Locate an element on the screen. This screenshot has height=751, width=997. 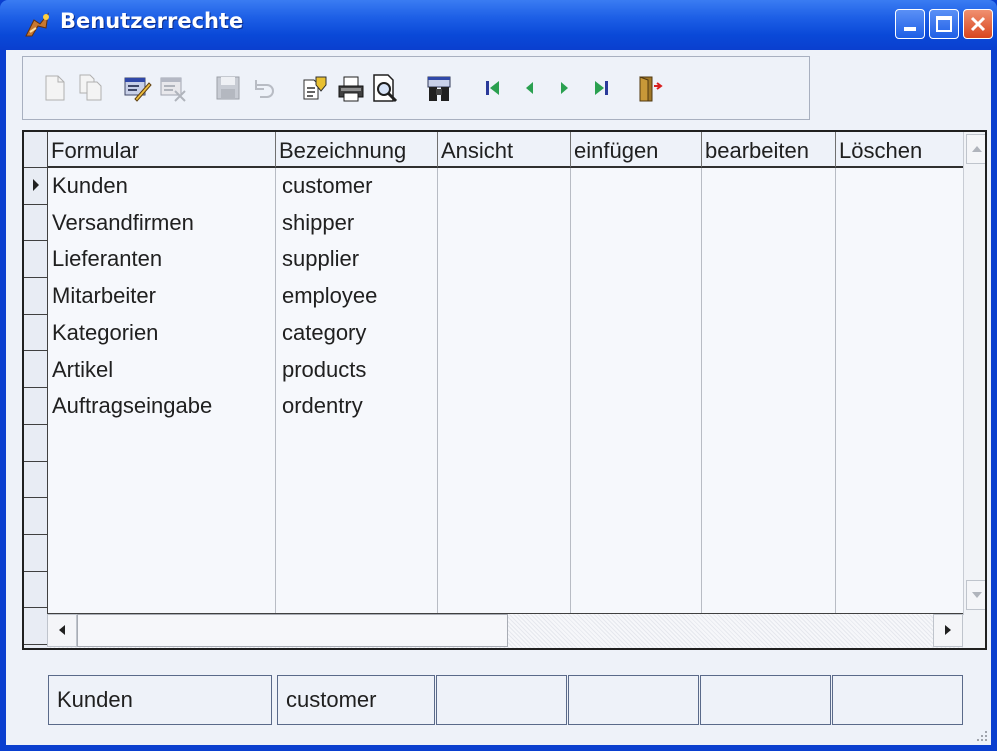
cell-bezeichnung: shipper is located at coordinates (318, 223).